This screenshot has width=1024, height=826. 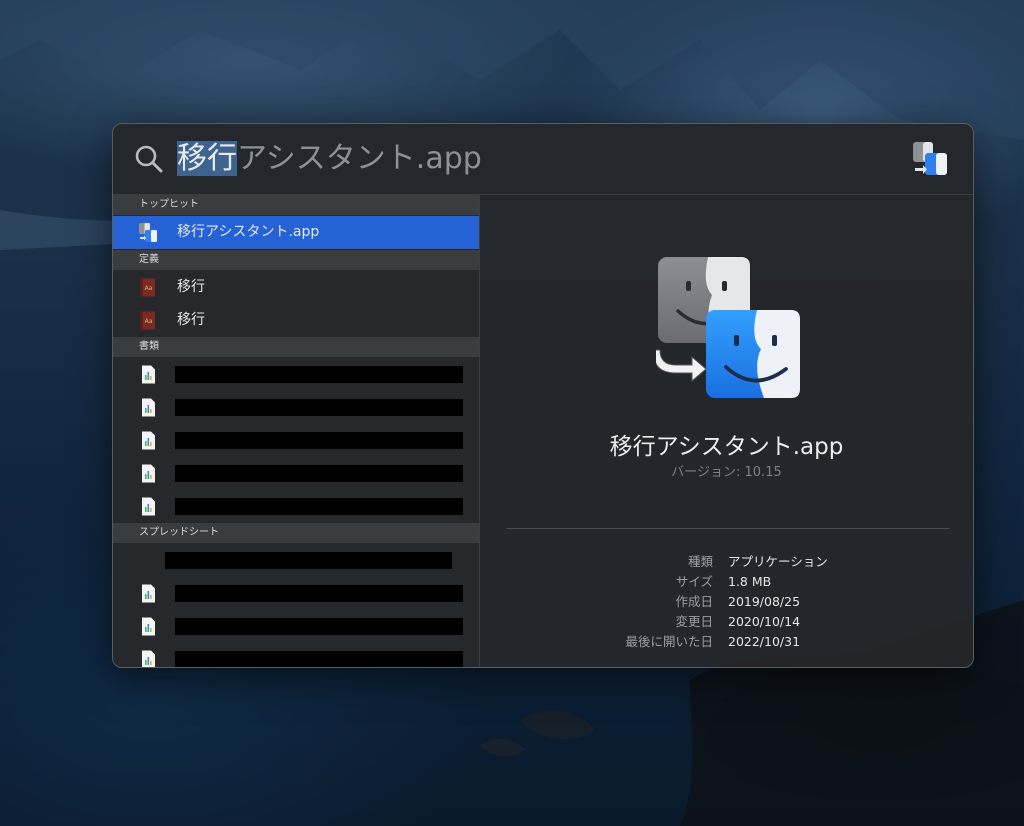 I want to click on metadata-row: 種類 アプリケーション, so click(x=726, y=562).